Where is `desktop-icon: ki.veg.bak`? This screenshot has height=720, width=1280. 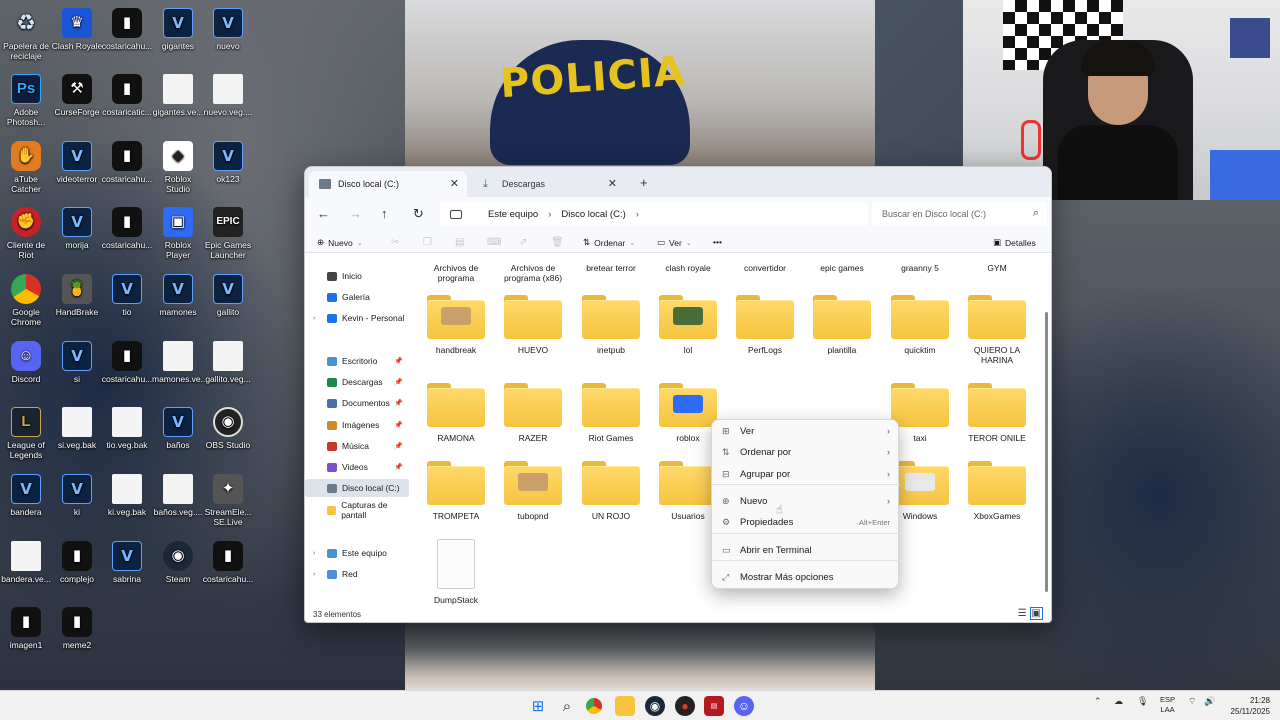
desktop-icon: ki.veg.bak is located at coordinates (127, 495).